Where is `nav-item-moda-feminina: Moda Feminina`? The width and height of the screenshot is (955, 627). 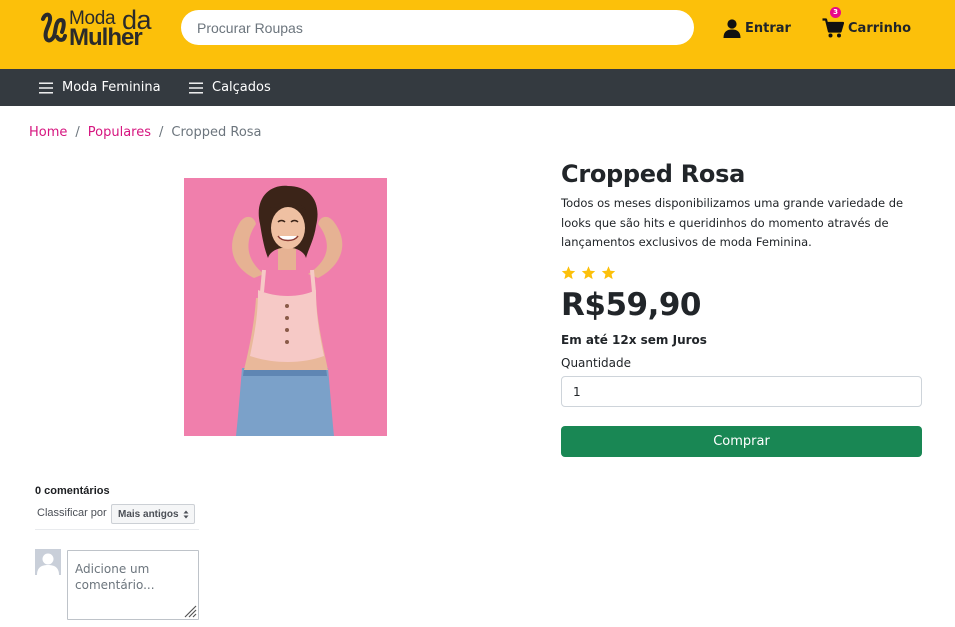 nav-item-moda-feminina: Moda Feminina is located at coordinates (100, 87).